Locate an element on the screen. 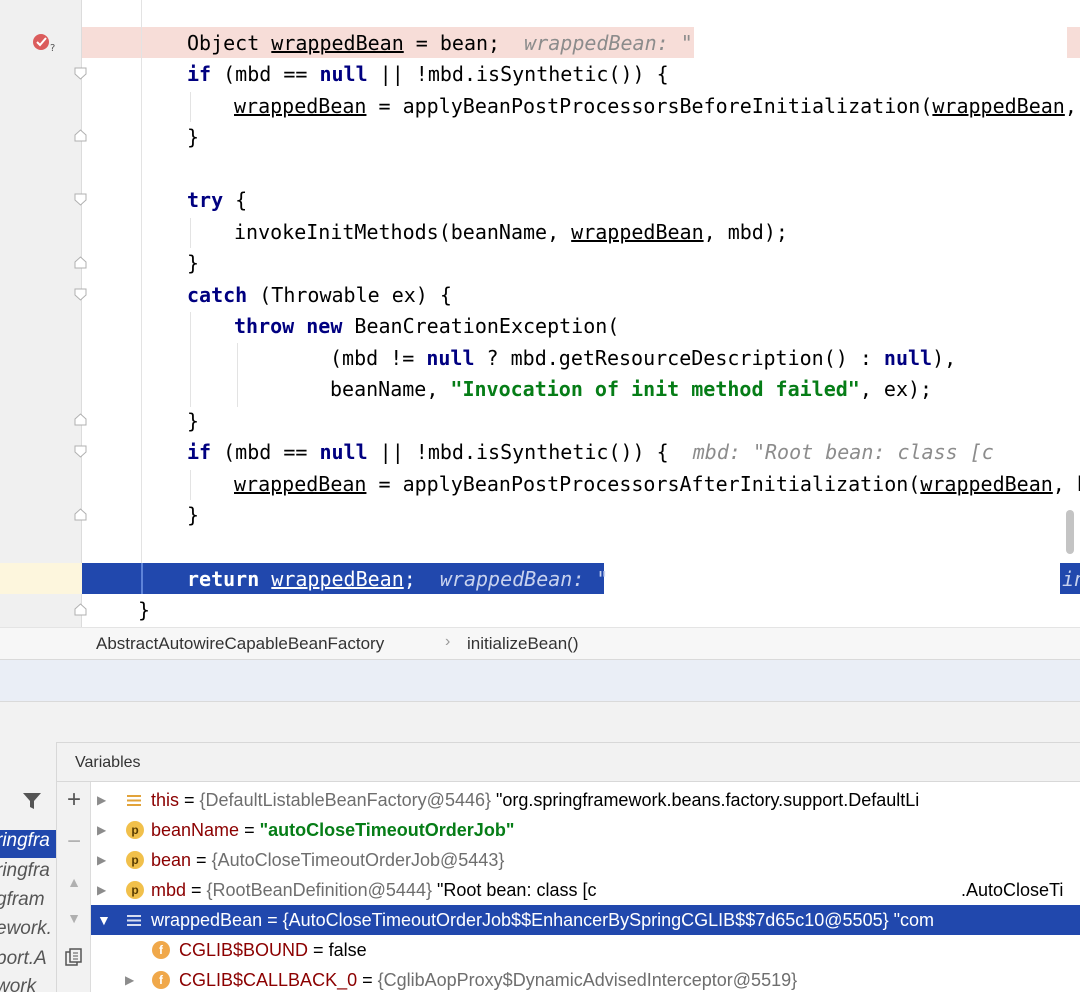 This screenshot has width=1080, height=992. variable-name: mbd is located at coordinates (169, 890).